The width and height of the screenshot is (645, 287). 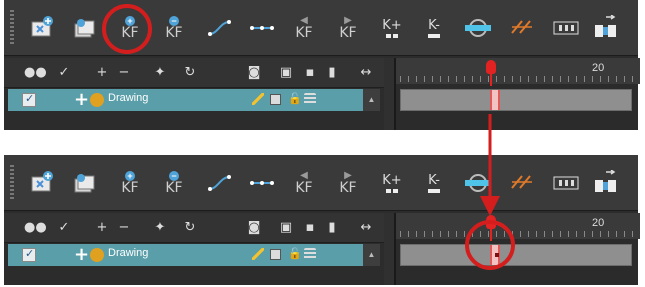 What do you see at coordinates (490, 245) in the screenshot?
I see `highlight-circle-keyframe` at bounding box center [490, 245].